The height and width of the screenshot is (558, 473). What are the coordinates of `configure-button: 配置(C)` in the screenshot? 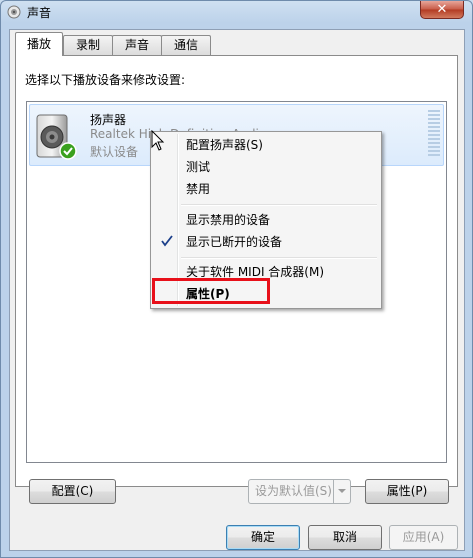 It's located at (72, 491).